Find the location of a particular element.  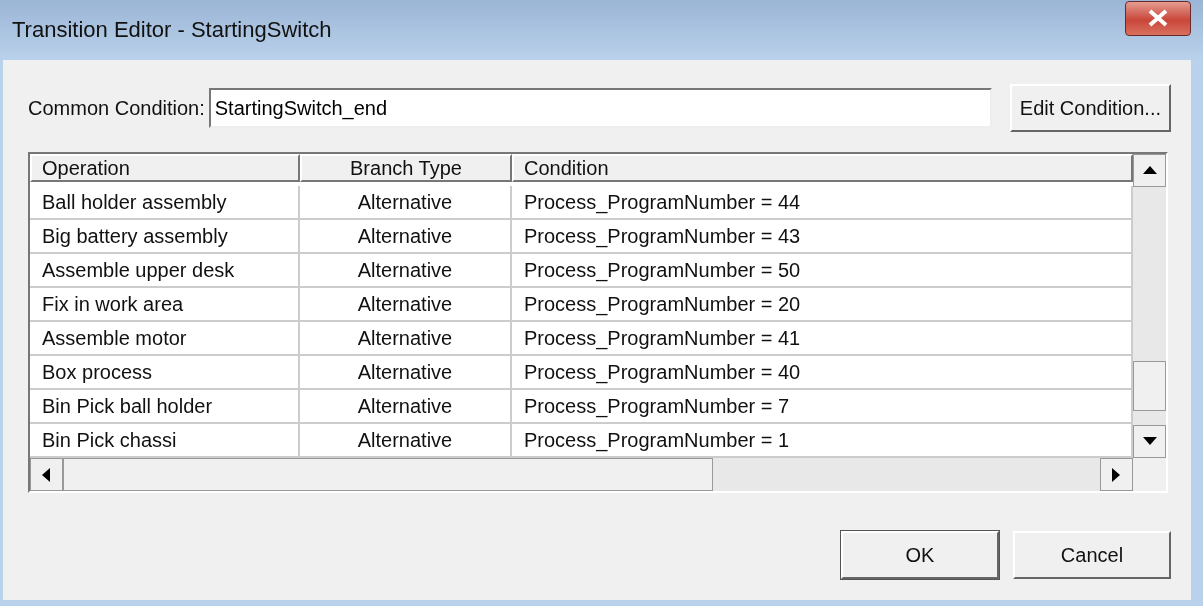

column-header: Branch Type is located at coordinates (406, 168).